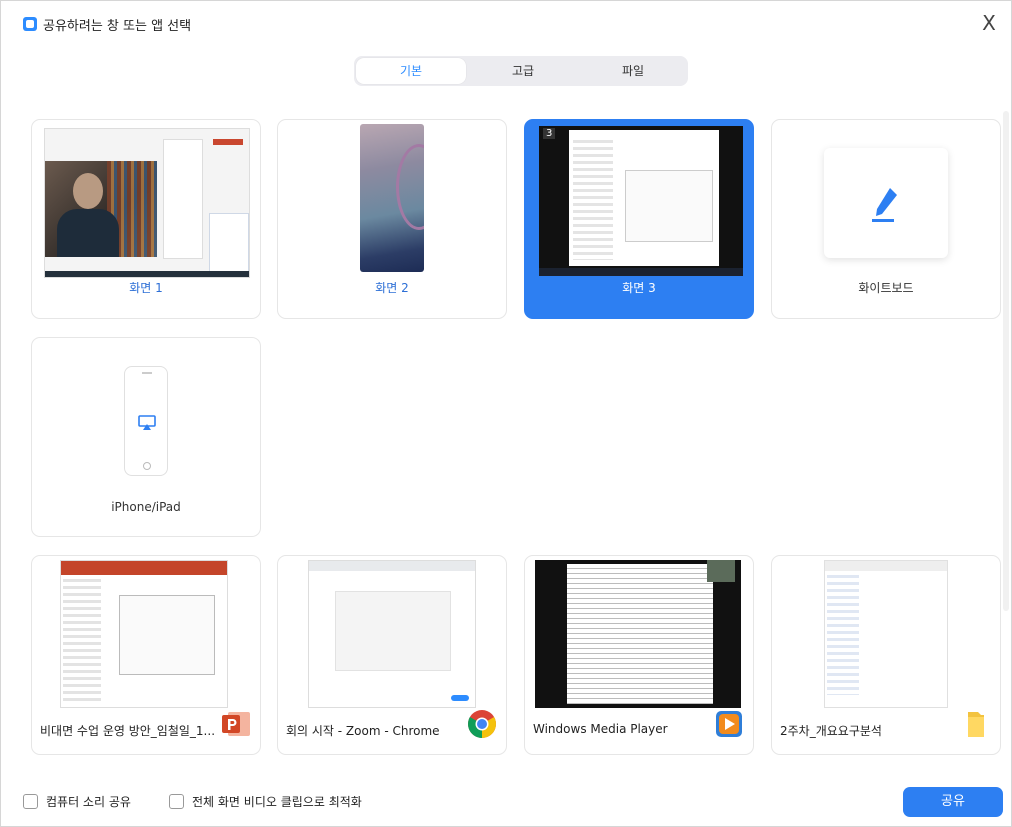  Describe the element at coordinates (236, 724) in the screenshot. I see `powerpoint-icon` at that location.